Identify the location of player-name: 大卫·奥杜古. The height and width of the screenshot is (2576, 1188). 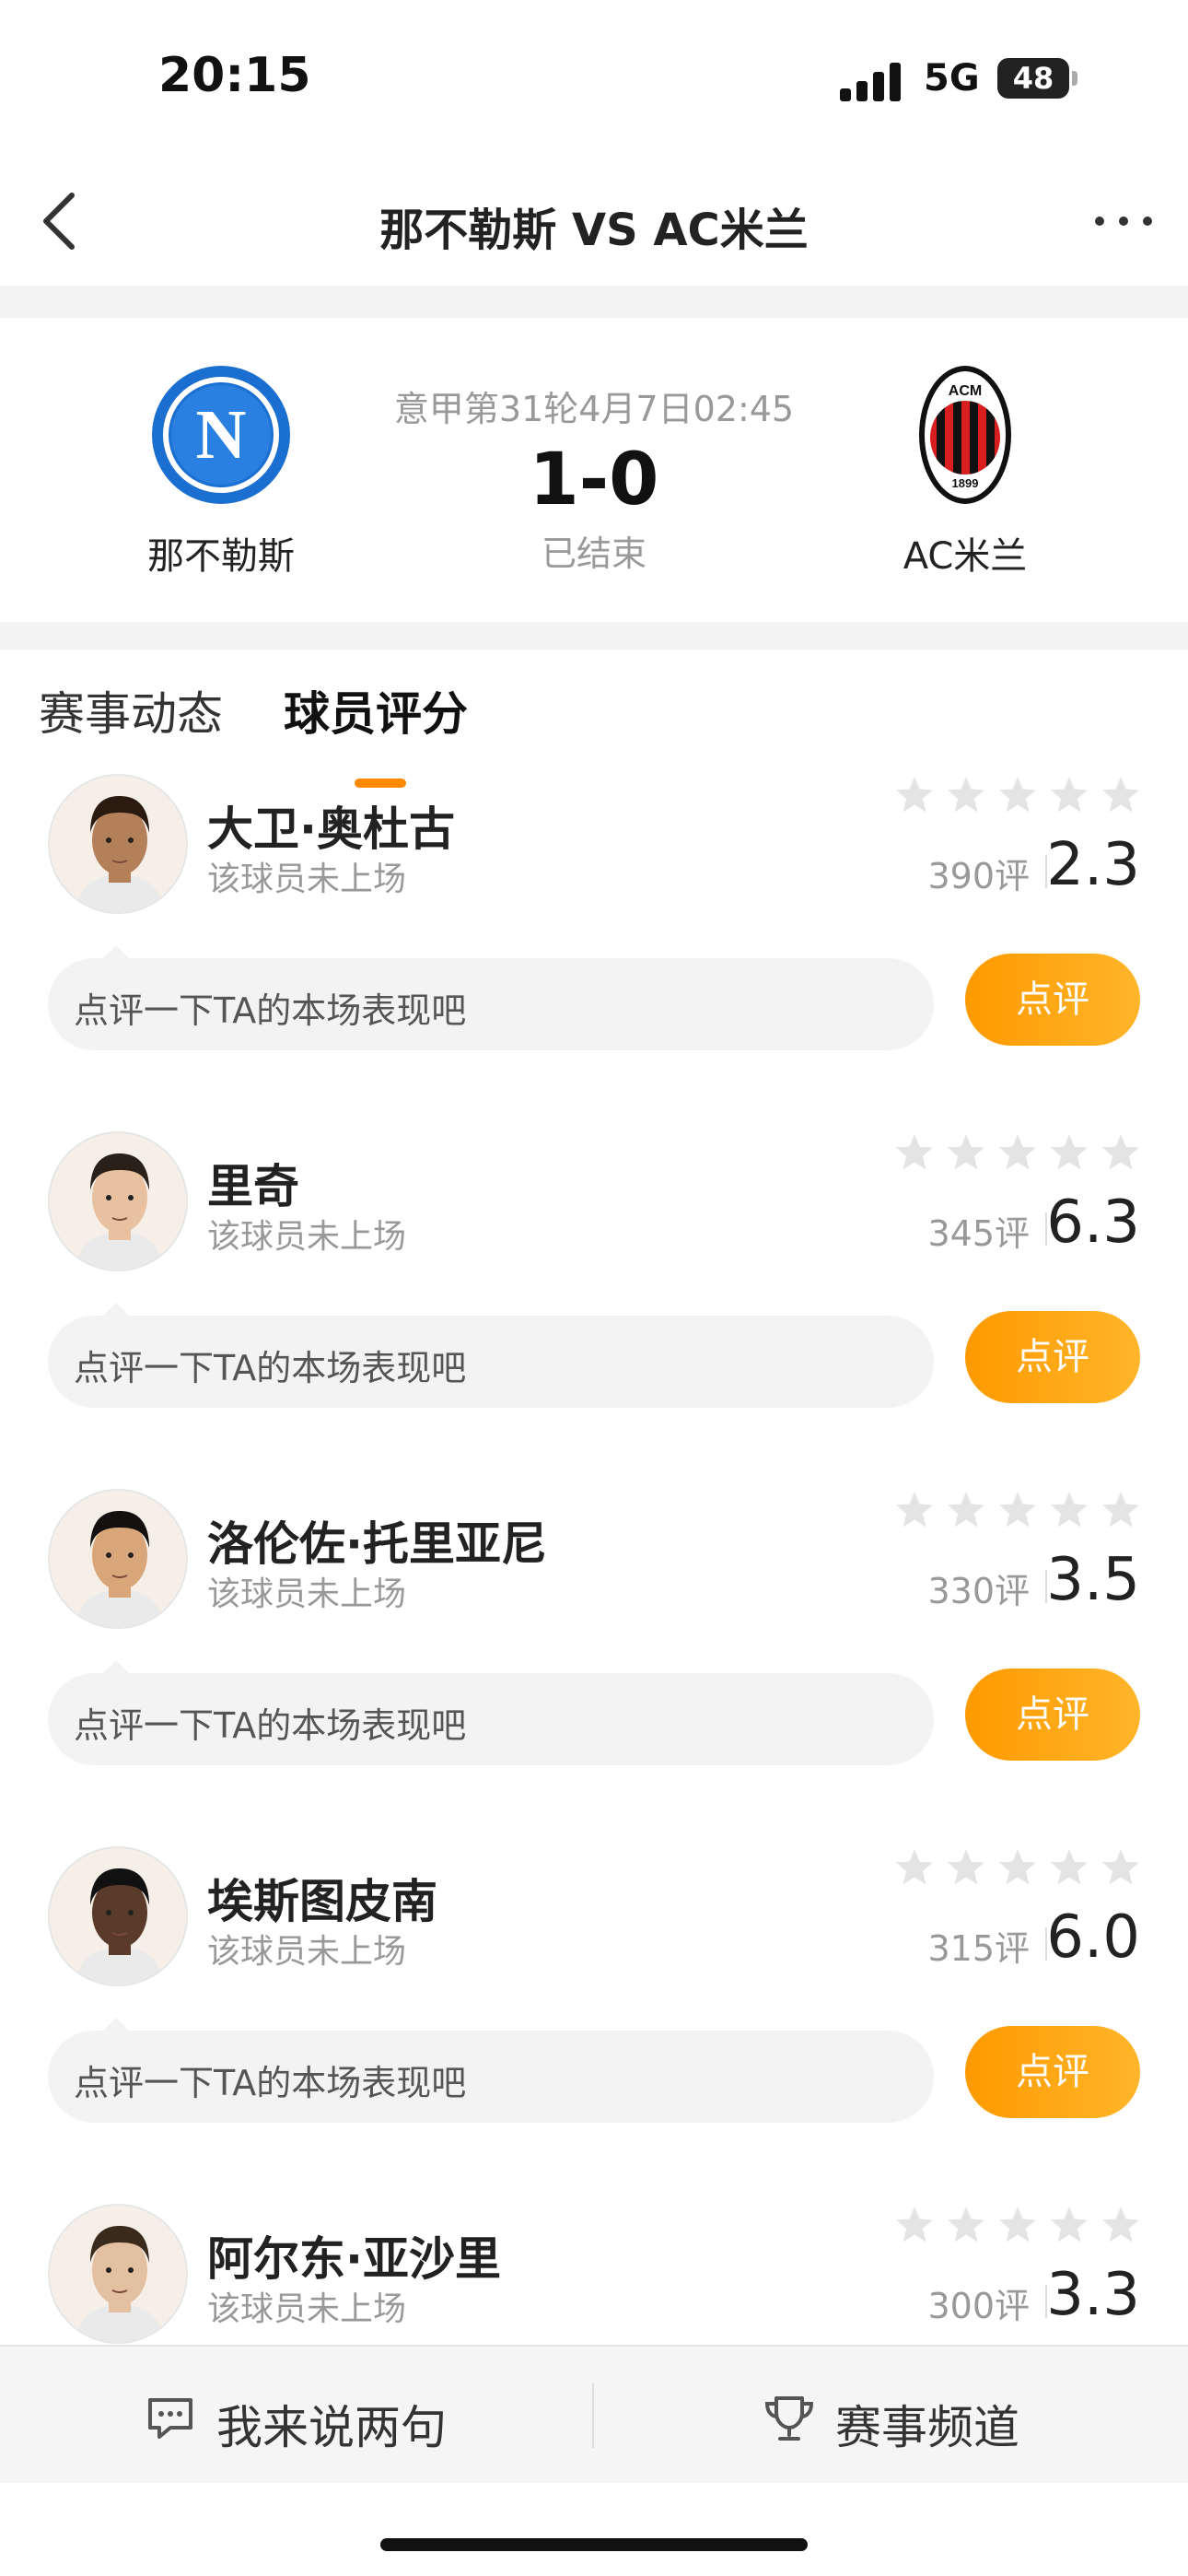
(331, 825).